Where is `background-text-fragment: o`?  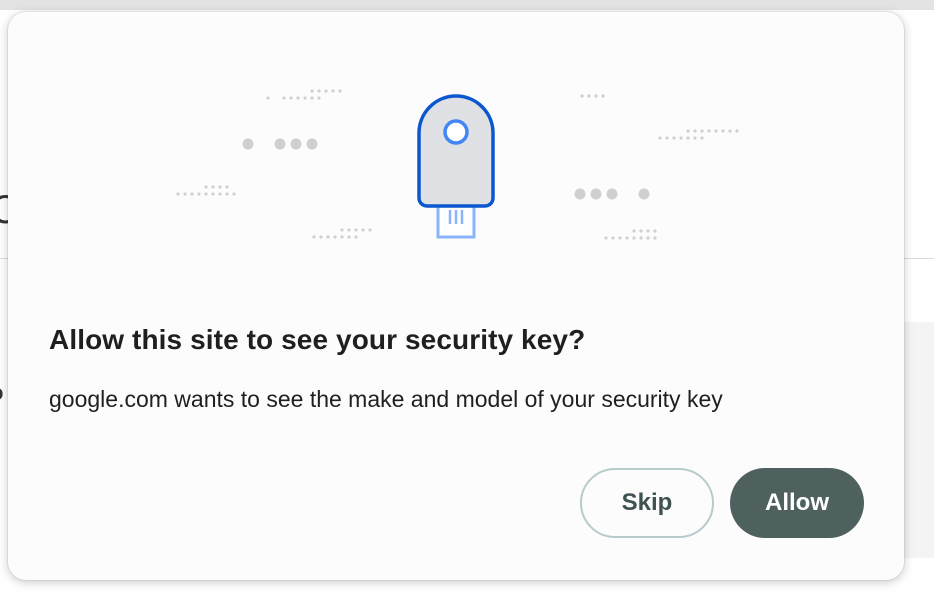 background-text-fragment: o is located at coordinates (1, 393).